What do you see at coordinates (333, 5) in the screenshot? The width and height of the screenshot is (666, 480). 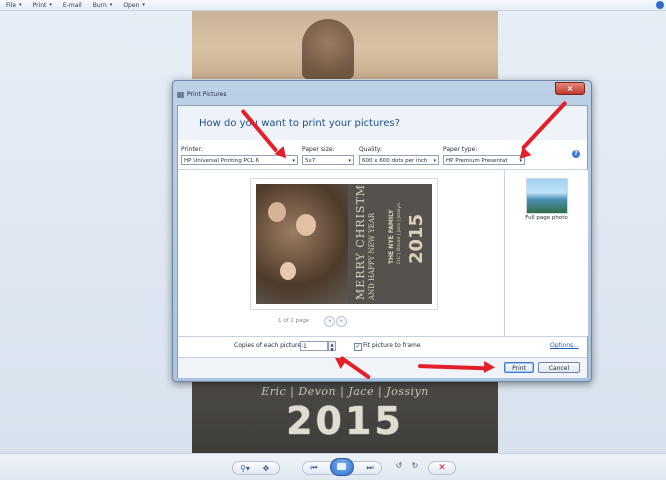 I see `menu-bar: File ▾ Print ▾ E-mail Burn ▾ Open ▾` at bounding box center [333, 5].